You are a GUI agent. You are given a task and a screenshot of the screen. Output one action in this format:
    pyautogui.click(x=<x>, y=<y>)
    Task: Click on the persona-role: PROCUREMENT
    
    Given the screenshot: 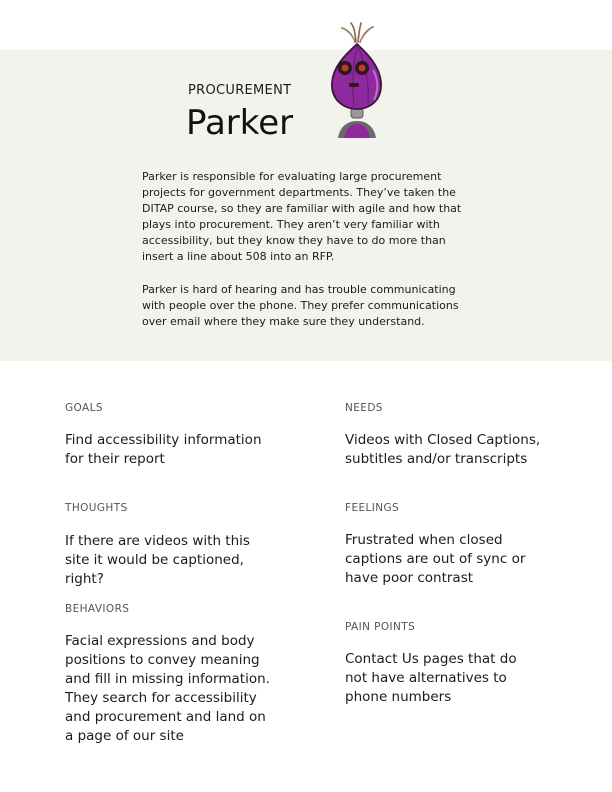 What is the action you would take?
    pyautogui.click(x=240, y=90)
    